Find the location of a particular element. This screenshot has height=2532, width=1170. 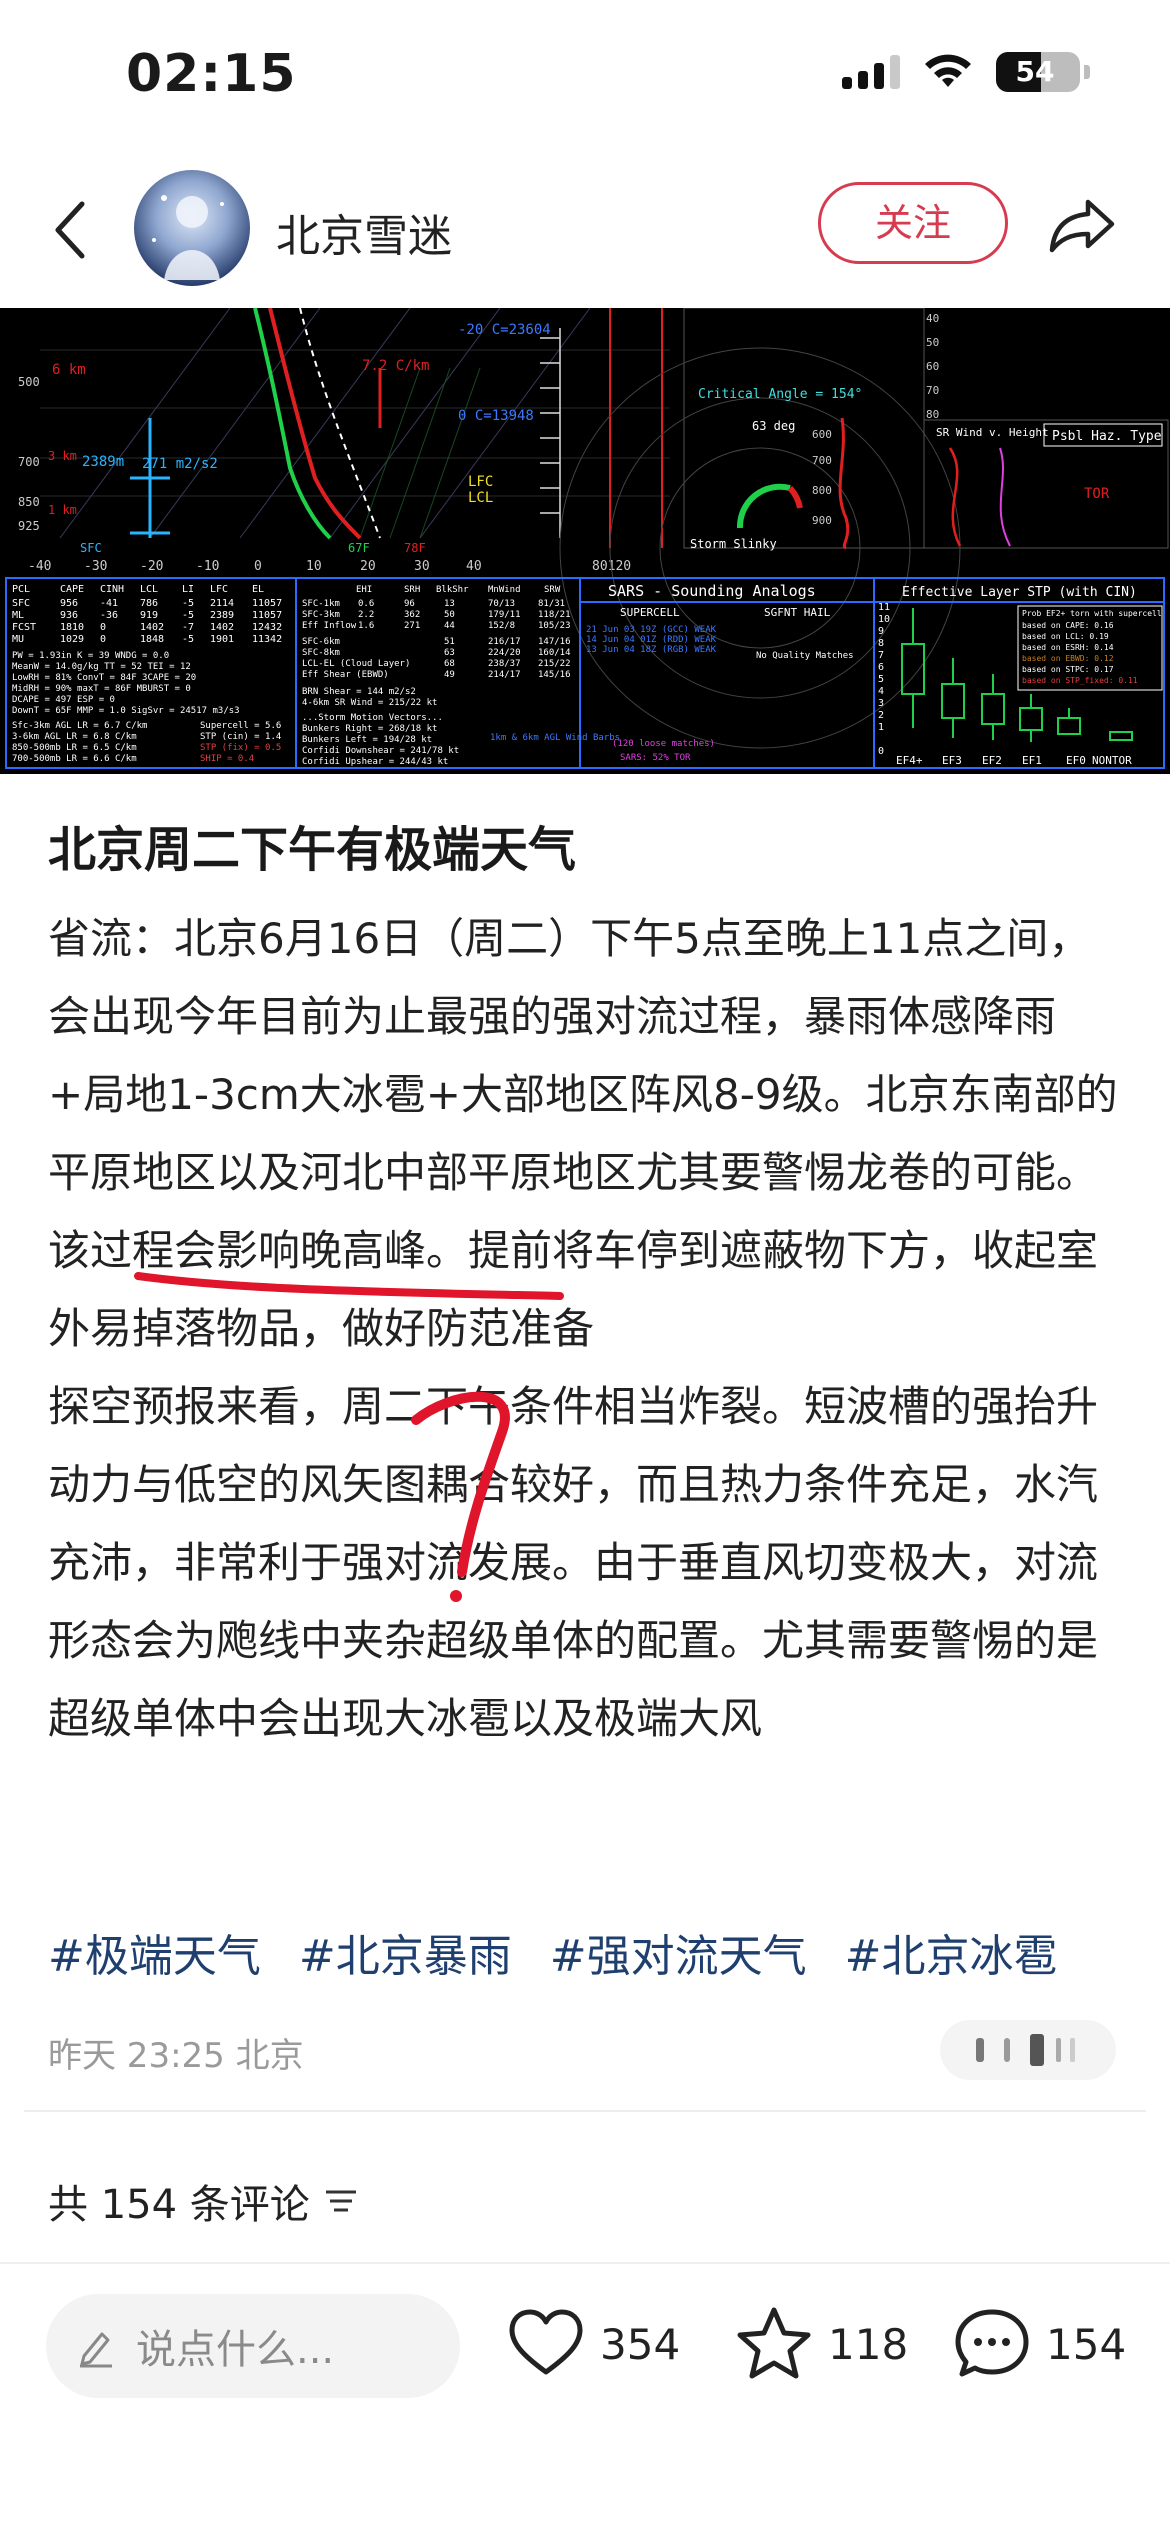

table-header-cell: CINH is located at coordinates (112, 589).